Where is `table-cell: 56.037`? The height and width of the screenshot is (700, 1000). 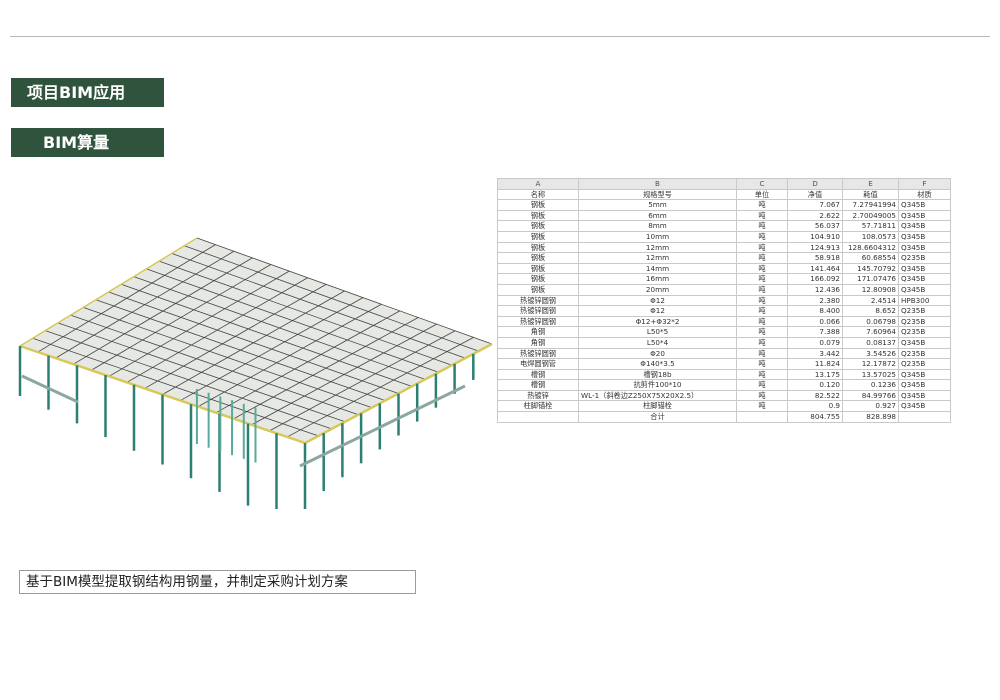 table-cell: 56.037 is located at coordinates (815, 226).